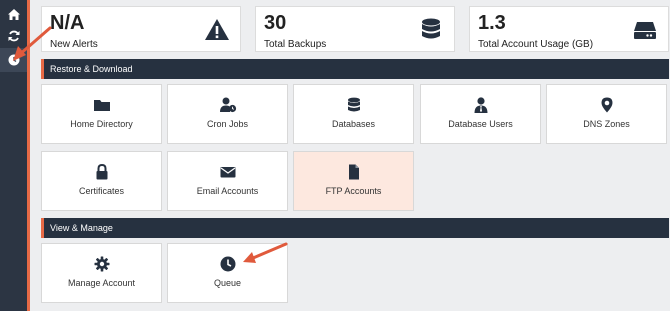  I want to click on stat-label: Total Account Usage (GB), so click(536, 44).